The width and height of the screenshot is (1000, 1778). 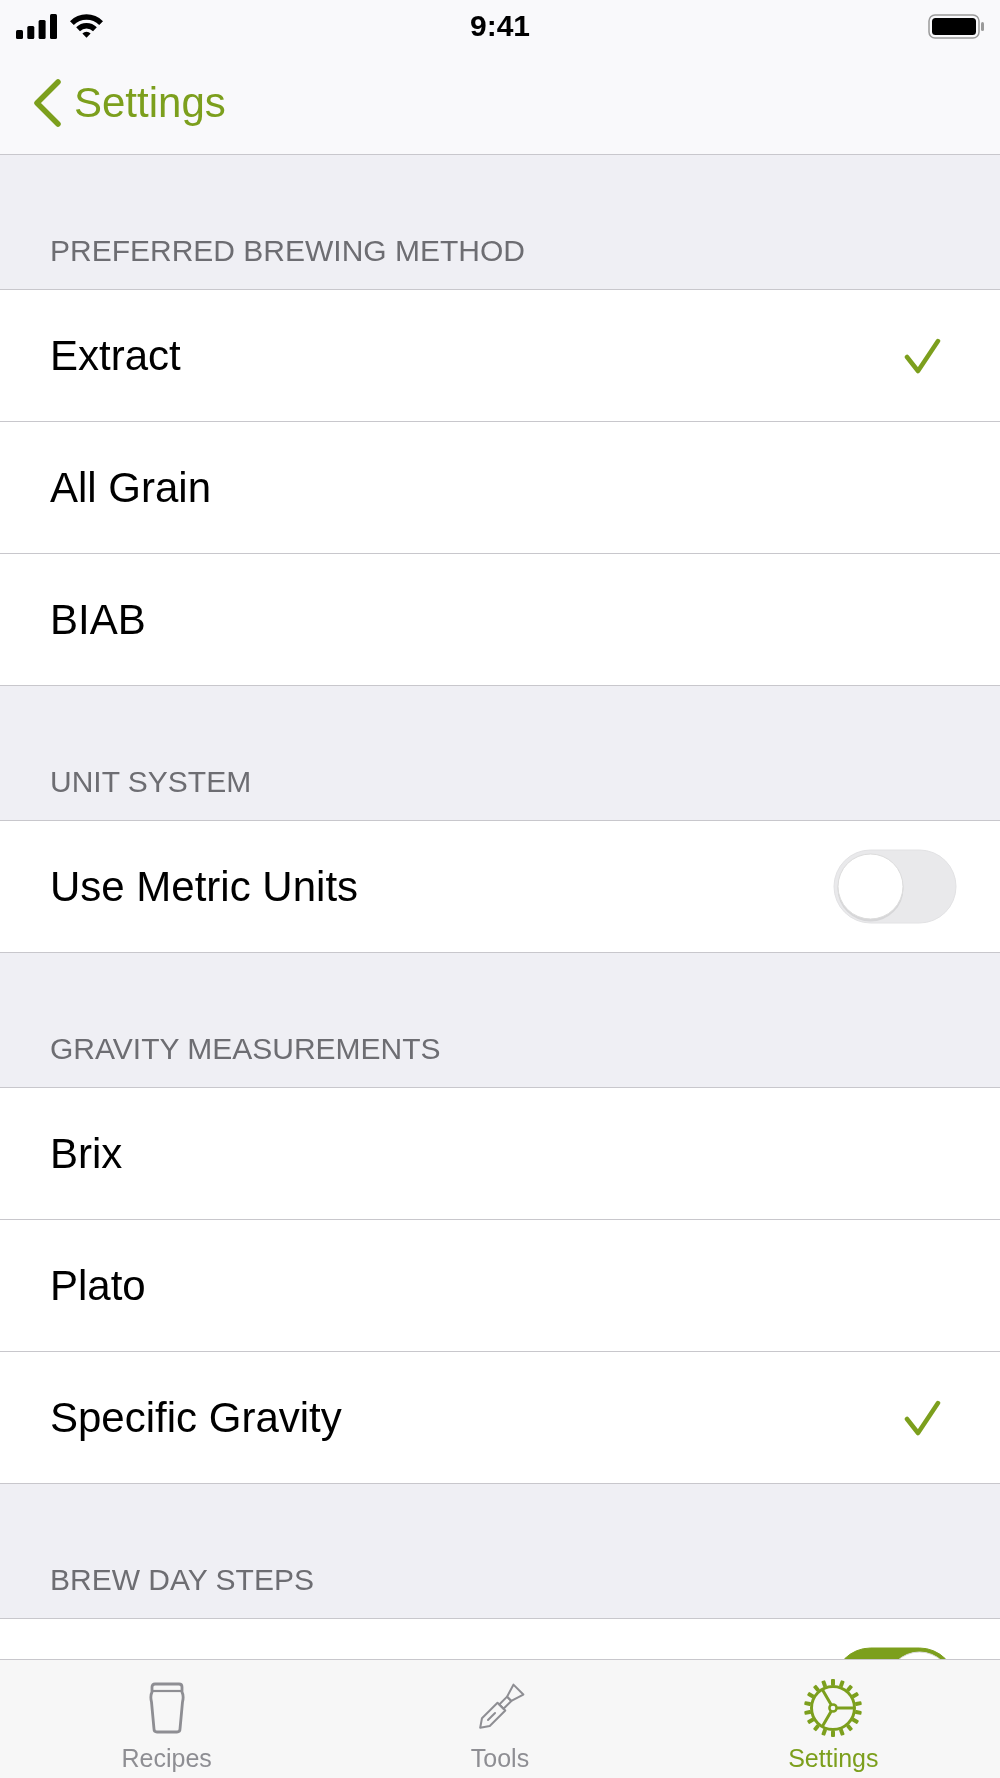 What do you see at coordinates (500, 356) in the screenshot?
I see `list-option: Extract` at bounding box center [500, 356].